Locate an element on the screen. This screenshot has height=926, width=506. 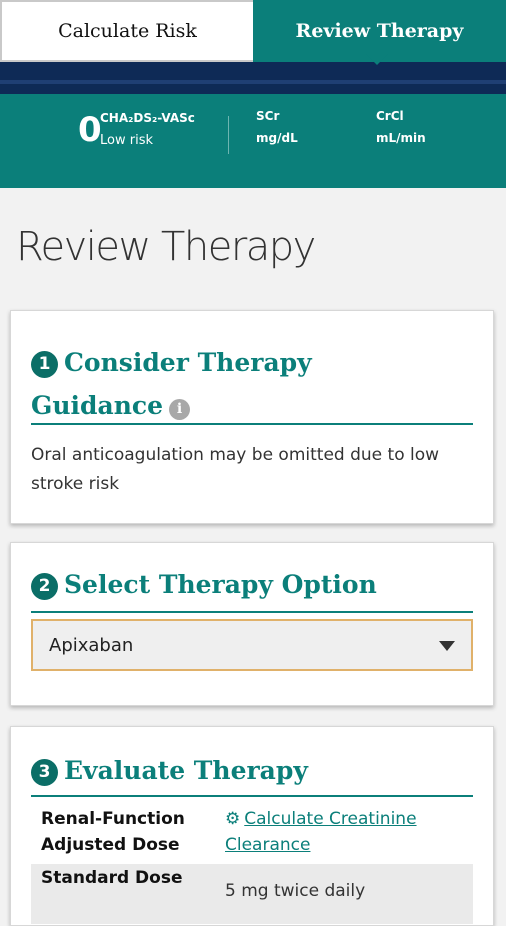
step-number-badge: 1 is located at coordinates (44, 364).